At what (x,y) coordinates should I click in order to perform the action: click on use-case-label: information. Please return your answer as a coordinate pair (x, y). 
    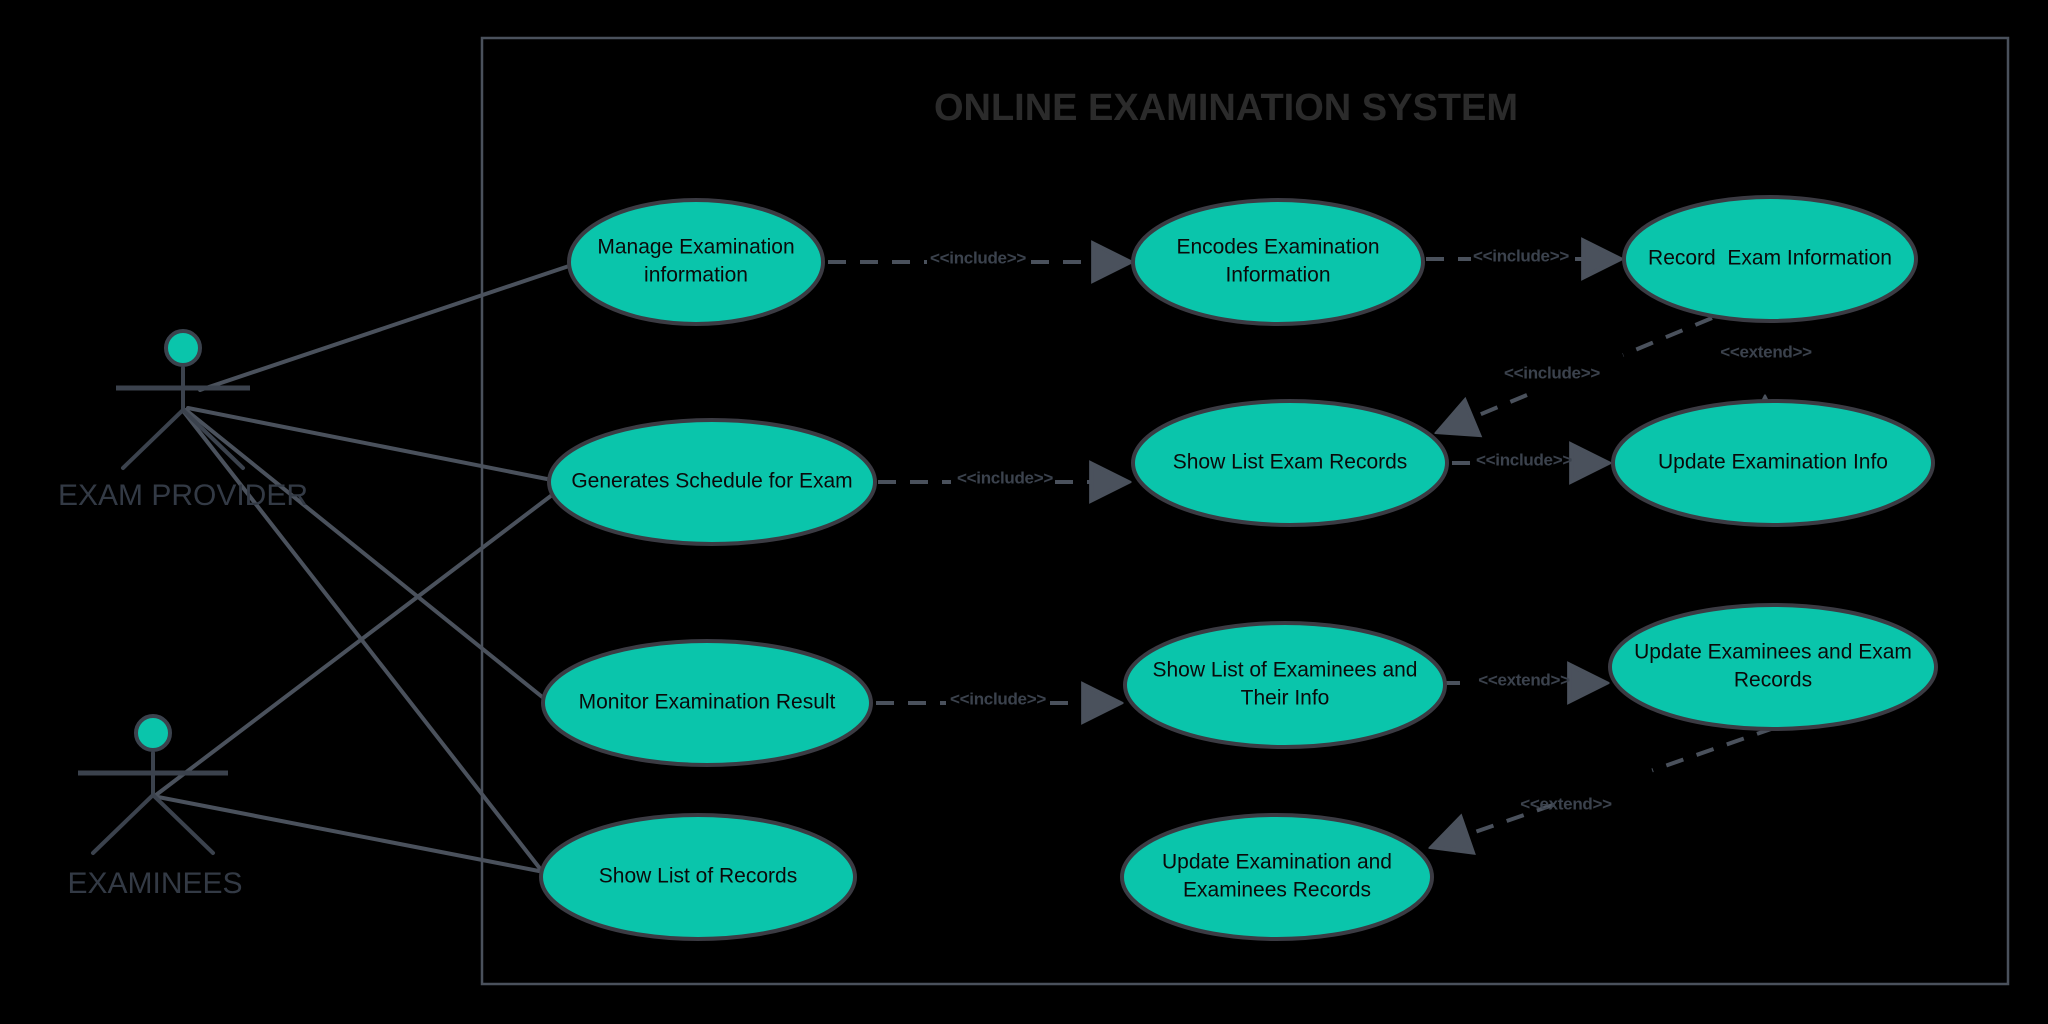
    Looking at the image, I should click on (696, 275).